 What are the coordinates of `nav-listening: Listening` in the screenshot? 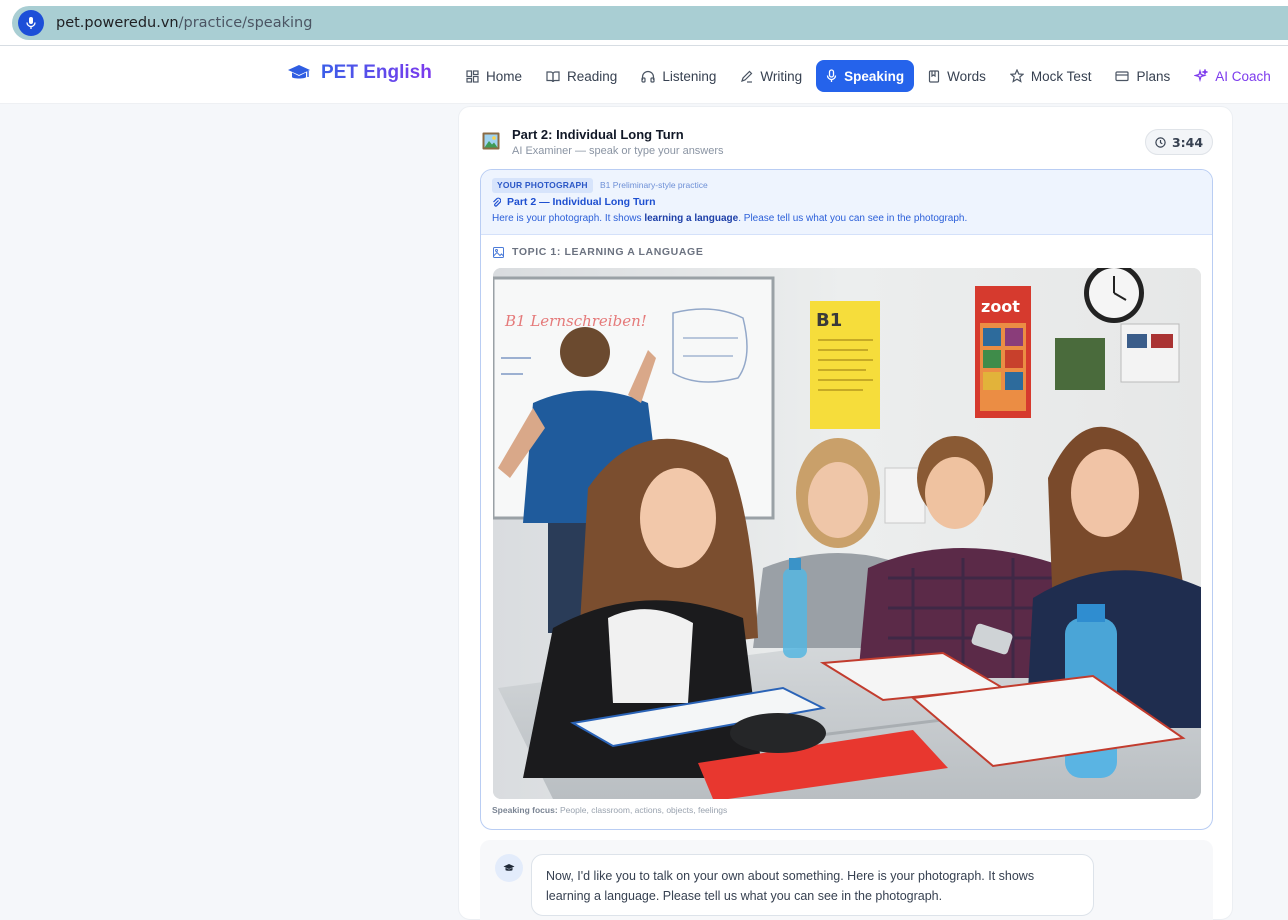 It's located at (678, 76).